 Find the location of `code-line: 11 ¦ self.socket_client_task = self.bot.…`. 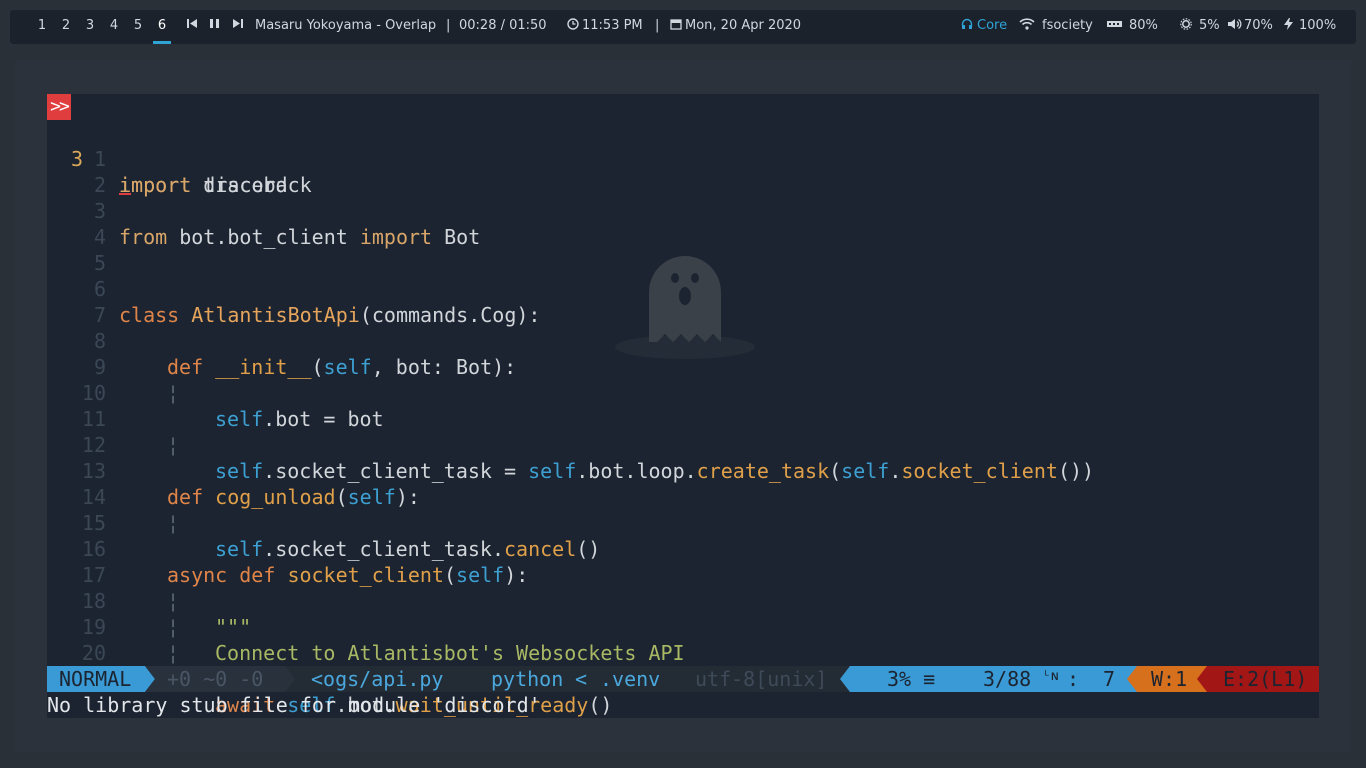

code-line: 11 ¦ self.socket_client_task = self.bot.… is located at coordinates (683, 431).